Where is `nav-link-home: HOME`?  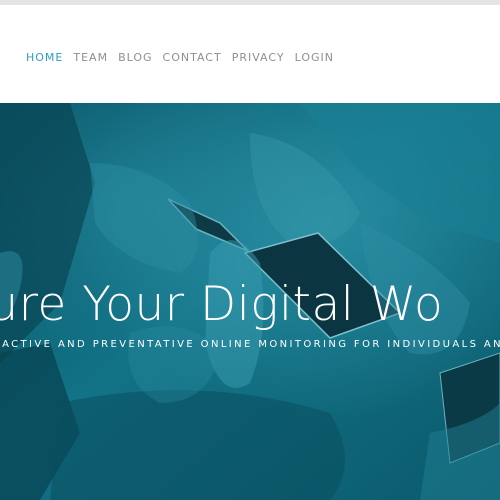
nav-link-home: HOME is located at coordinates (44, 58).